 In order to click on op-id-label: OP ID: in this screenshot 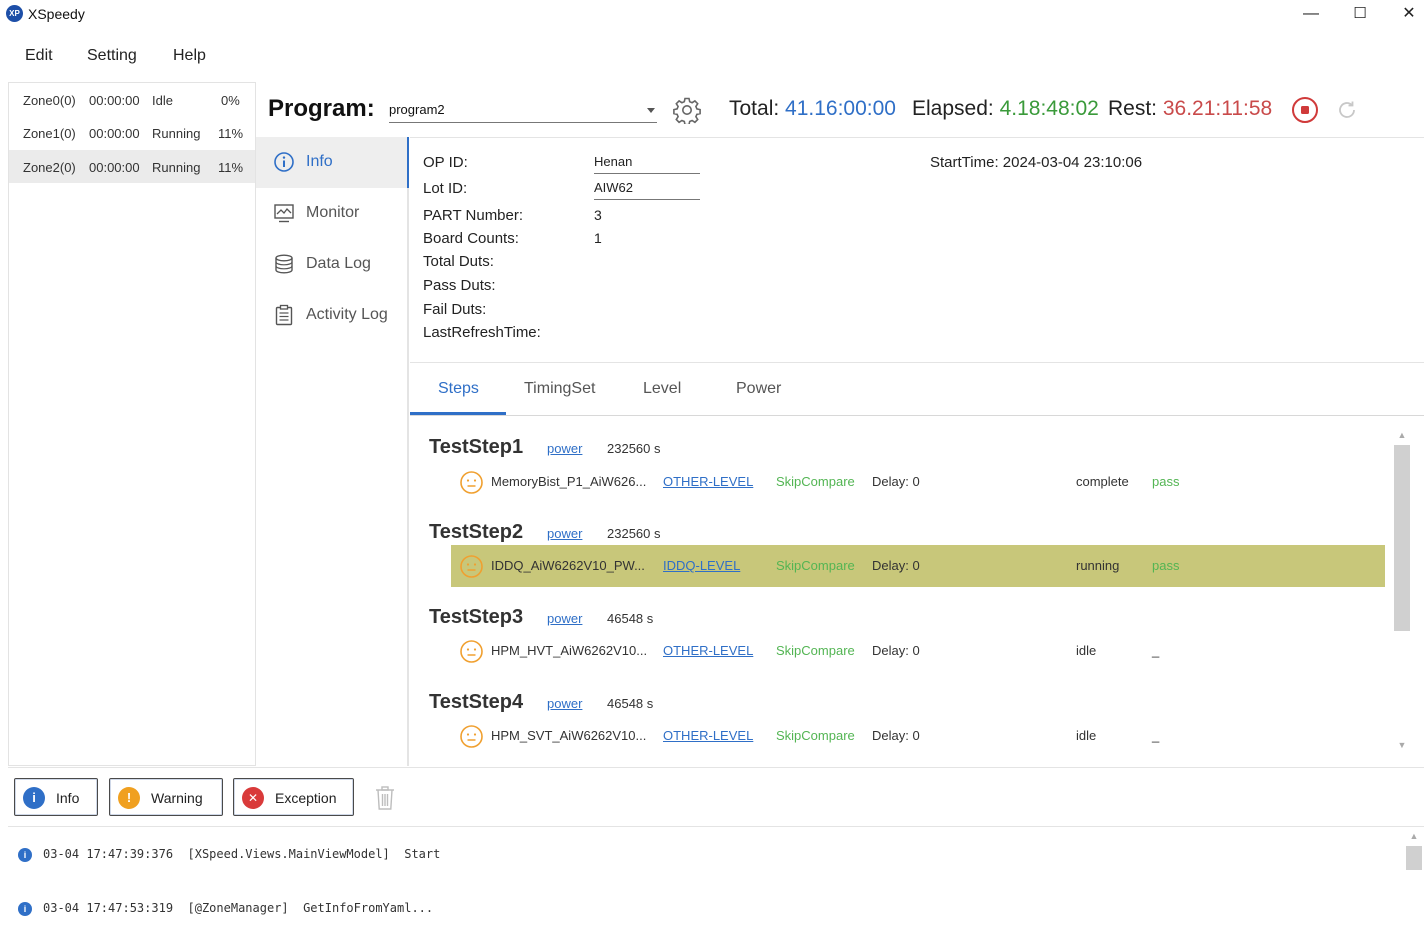, I will do `click(445, 162)`.